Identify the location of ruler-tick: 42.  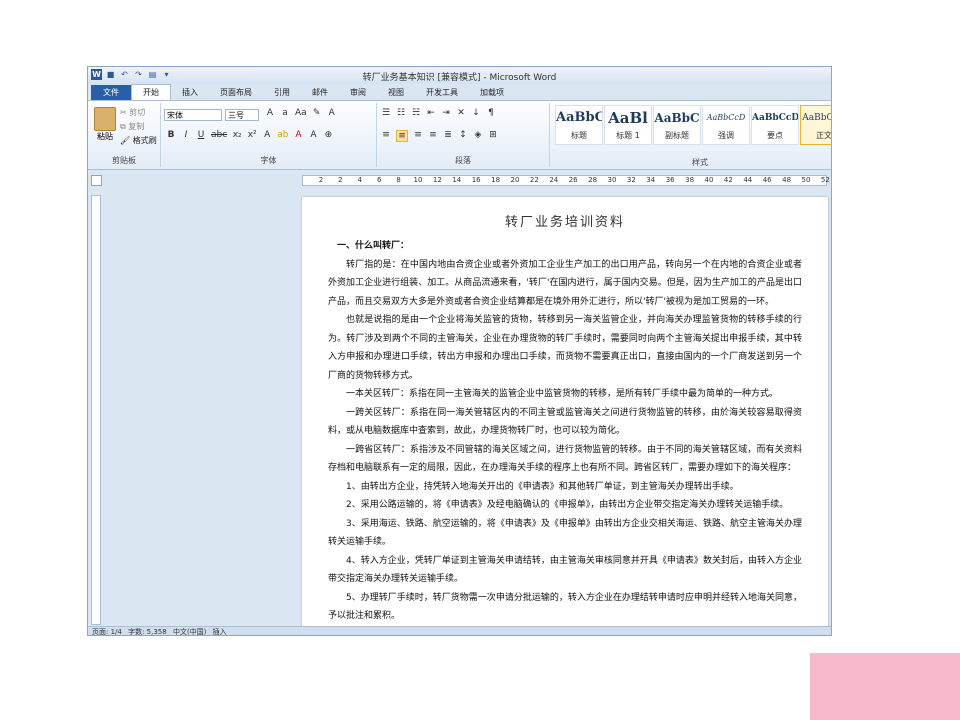
(728, 180).